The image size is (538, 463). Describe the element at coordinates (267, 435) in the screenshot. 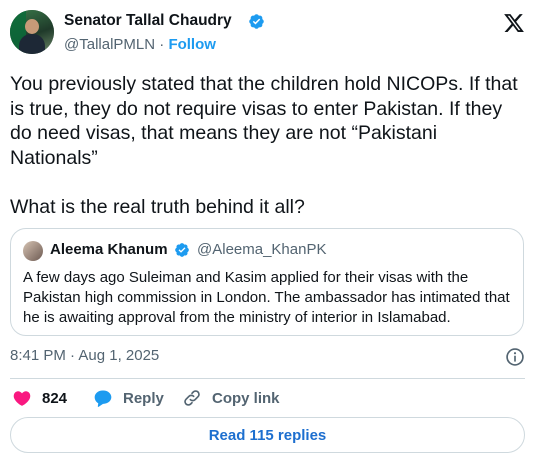

I see `read-replies-button: Read 115 replies` at that location.